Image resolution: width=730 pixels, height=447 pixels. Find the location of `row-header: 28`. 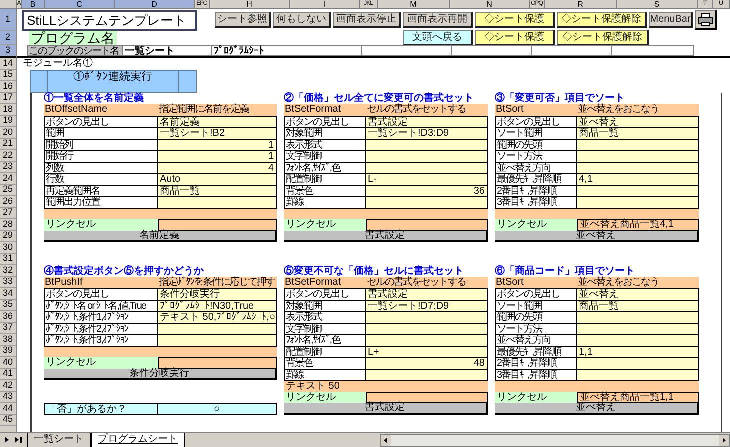

row-header: 28 is located at coordinates (8, 224).